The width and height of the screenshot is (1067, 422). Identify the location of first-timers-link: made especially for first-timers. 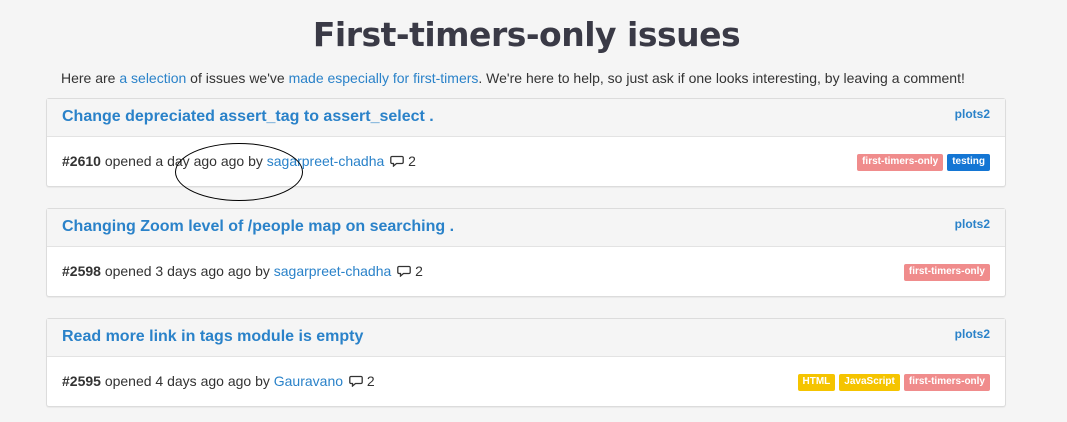
(384, 78).